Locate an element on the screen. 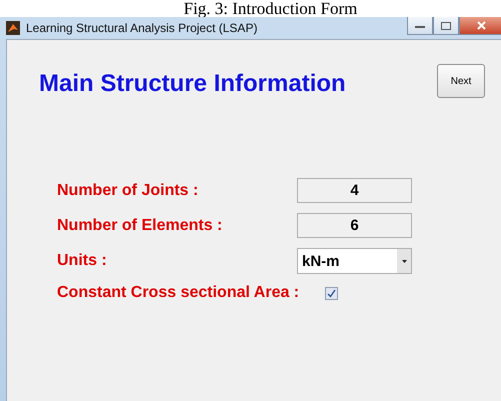 Image resolution: width=501 pixels, height=401 pixels. field-label: Number of Joints : is located at coordinates (128, 191).